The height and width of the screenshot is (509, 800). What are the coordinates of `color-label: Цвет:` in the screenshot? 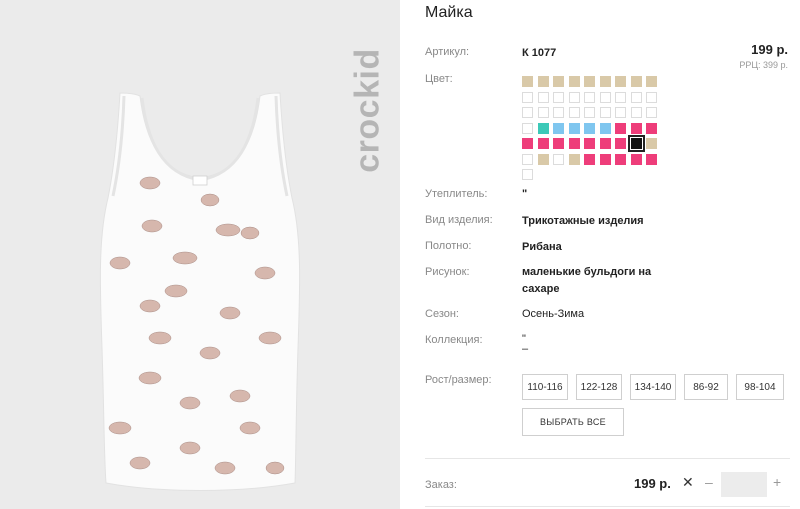 It's located at (439, 79).